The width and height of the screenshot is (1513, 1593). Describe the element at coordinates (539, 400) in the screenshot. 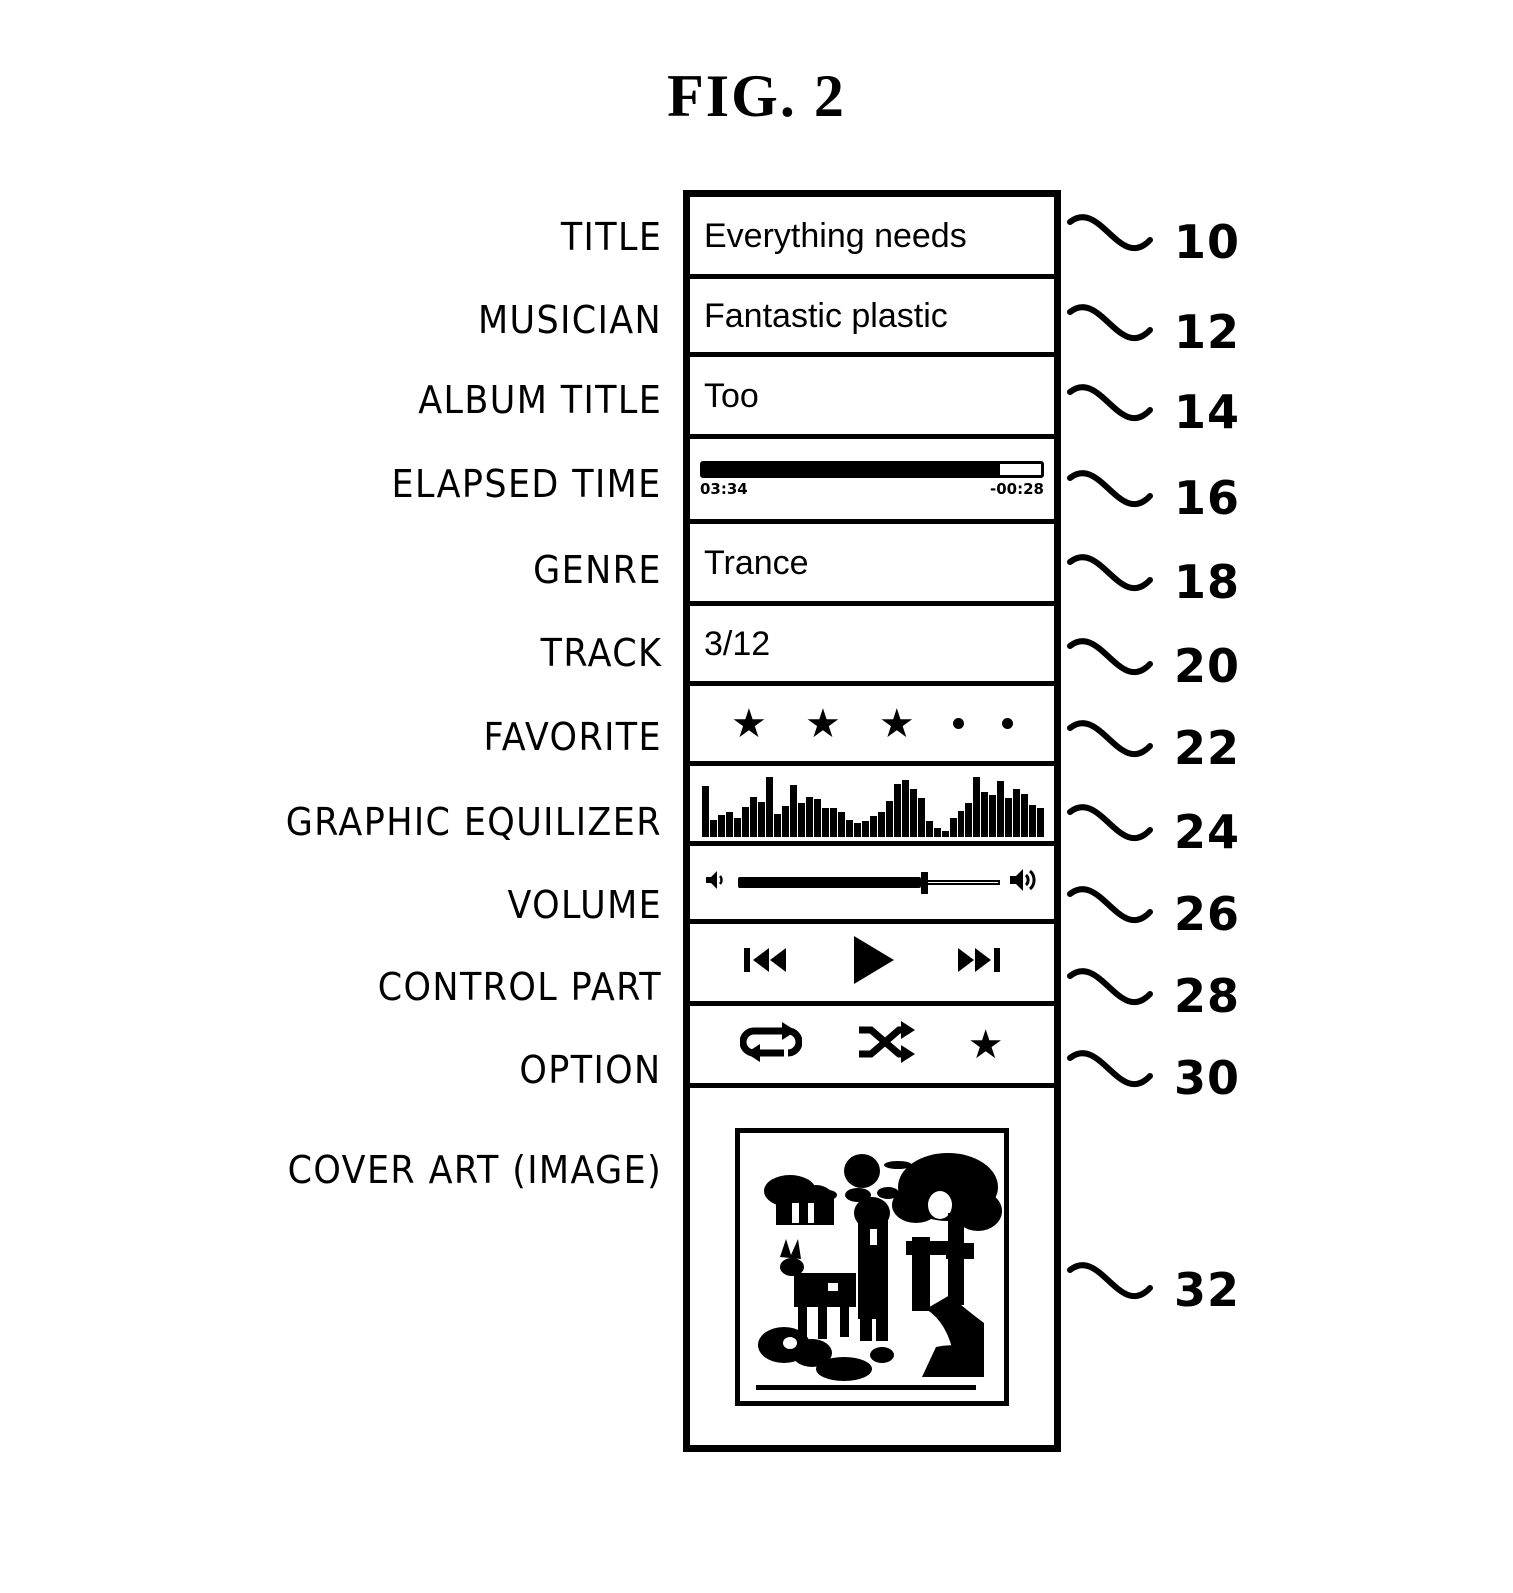

I see `row-label-album-title: ALBUM TITLE` at that location.